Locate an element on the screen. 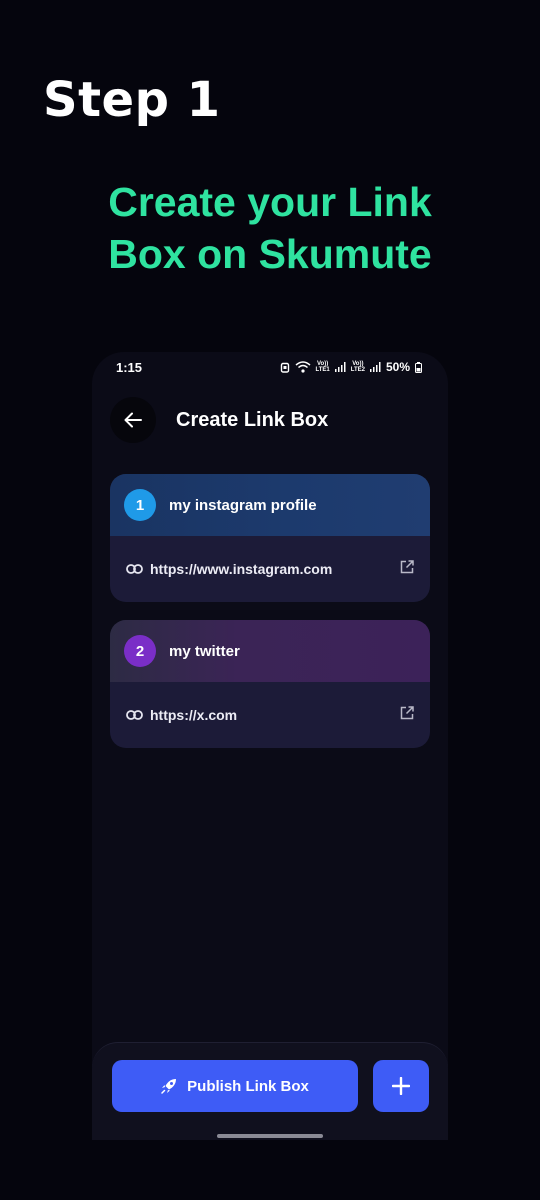  status-icons: Vo)) LTE1 Vo)) LTE2 50% is located at coordinates (351, 367).